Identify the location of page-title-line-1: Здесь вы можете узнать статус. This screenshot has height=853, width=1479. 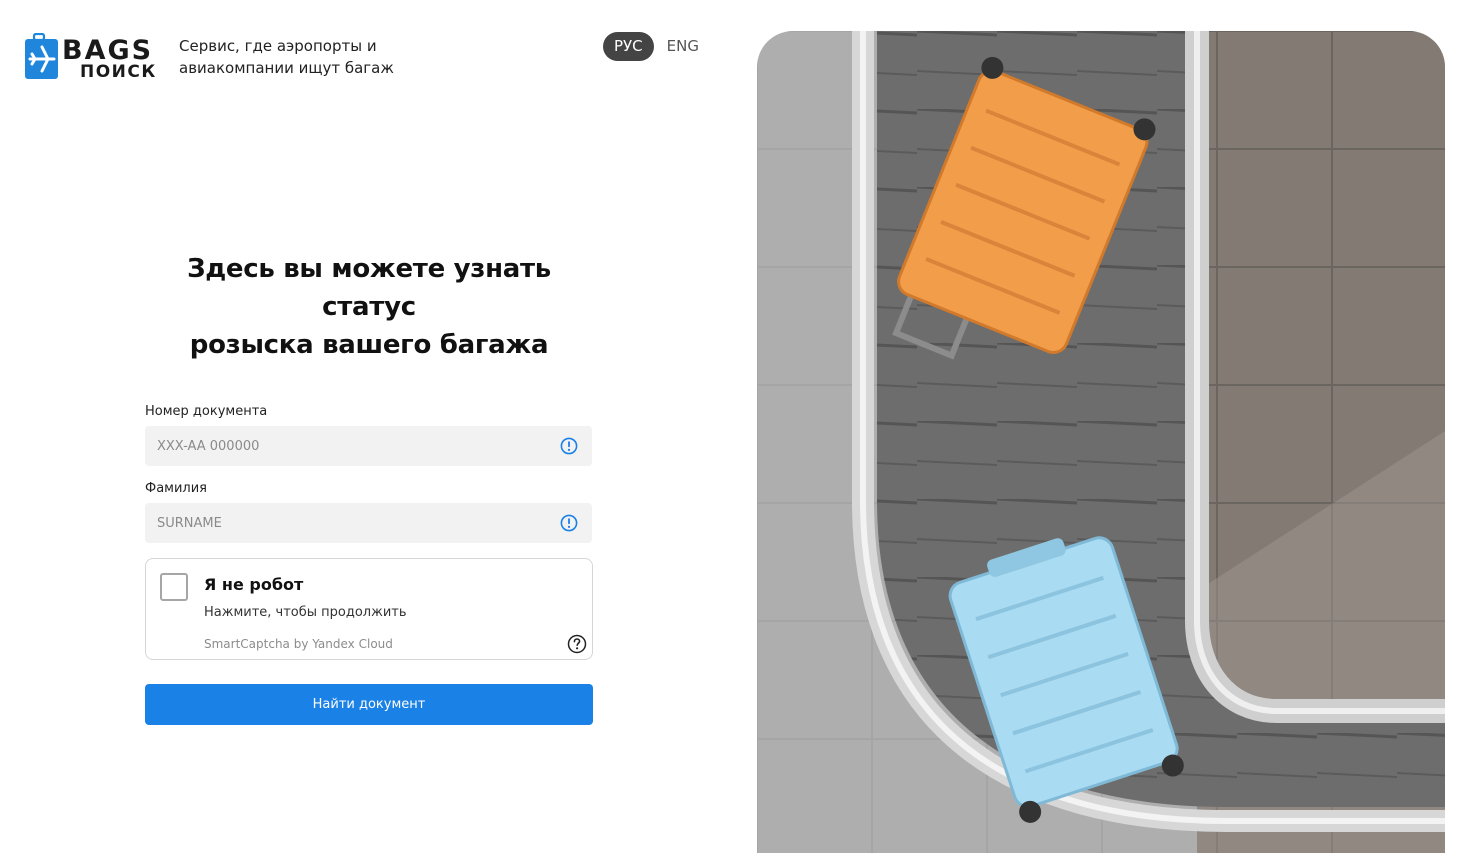
(369, 288).